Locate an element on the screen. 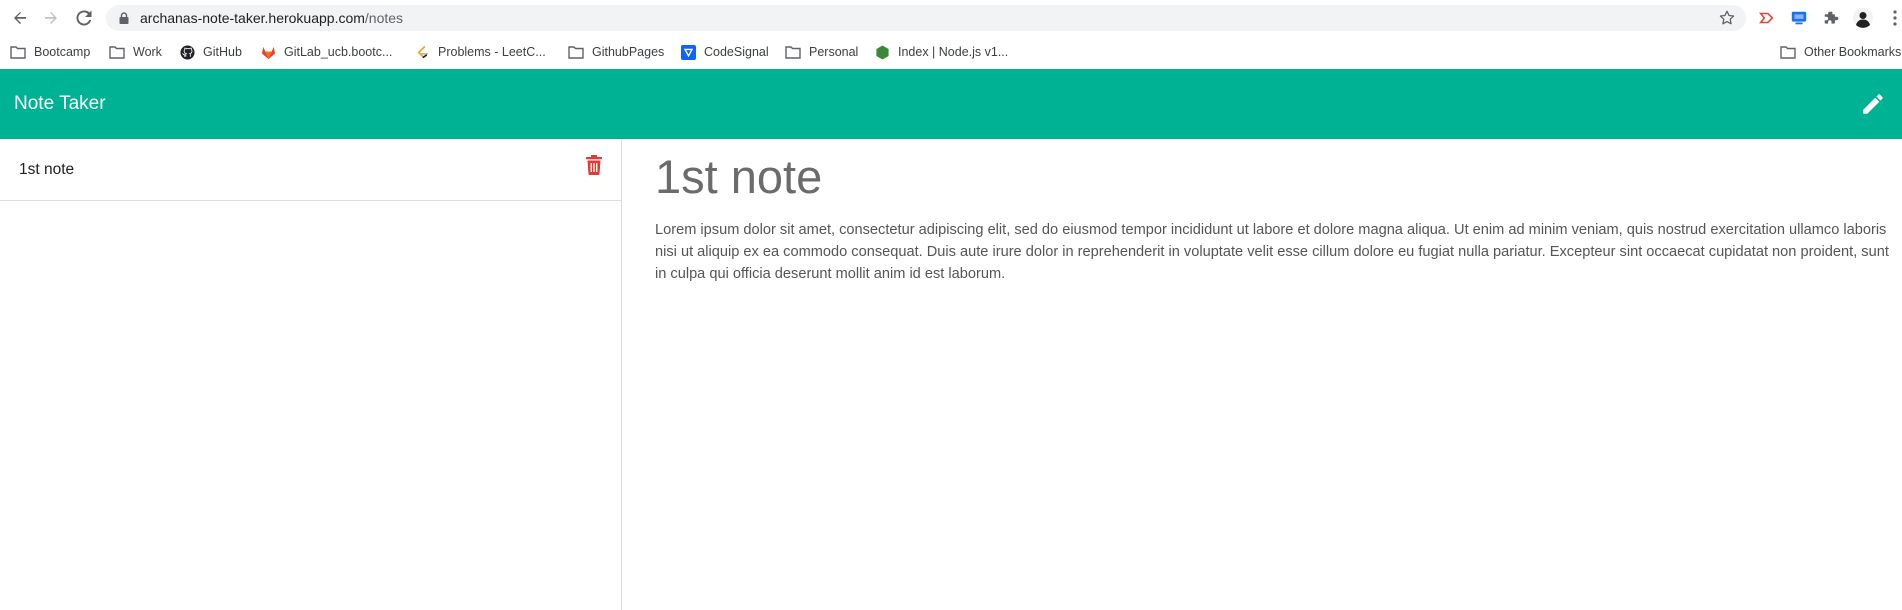 Image resolution: width=1902 pixels, height=610 pixels. extension-screen-icon is located at coordinates (1799, 18).